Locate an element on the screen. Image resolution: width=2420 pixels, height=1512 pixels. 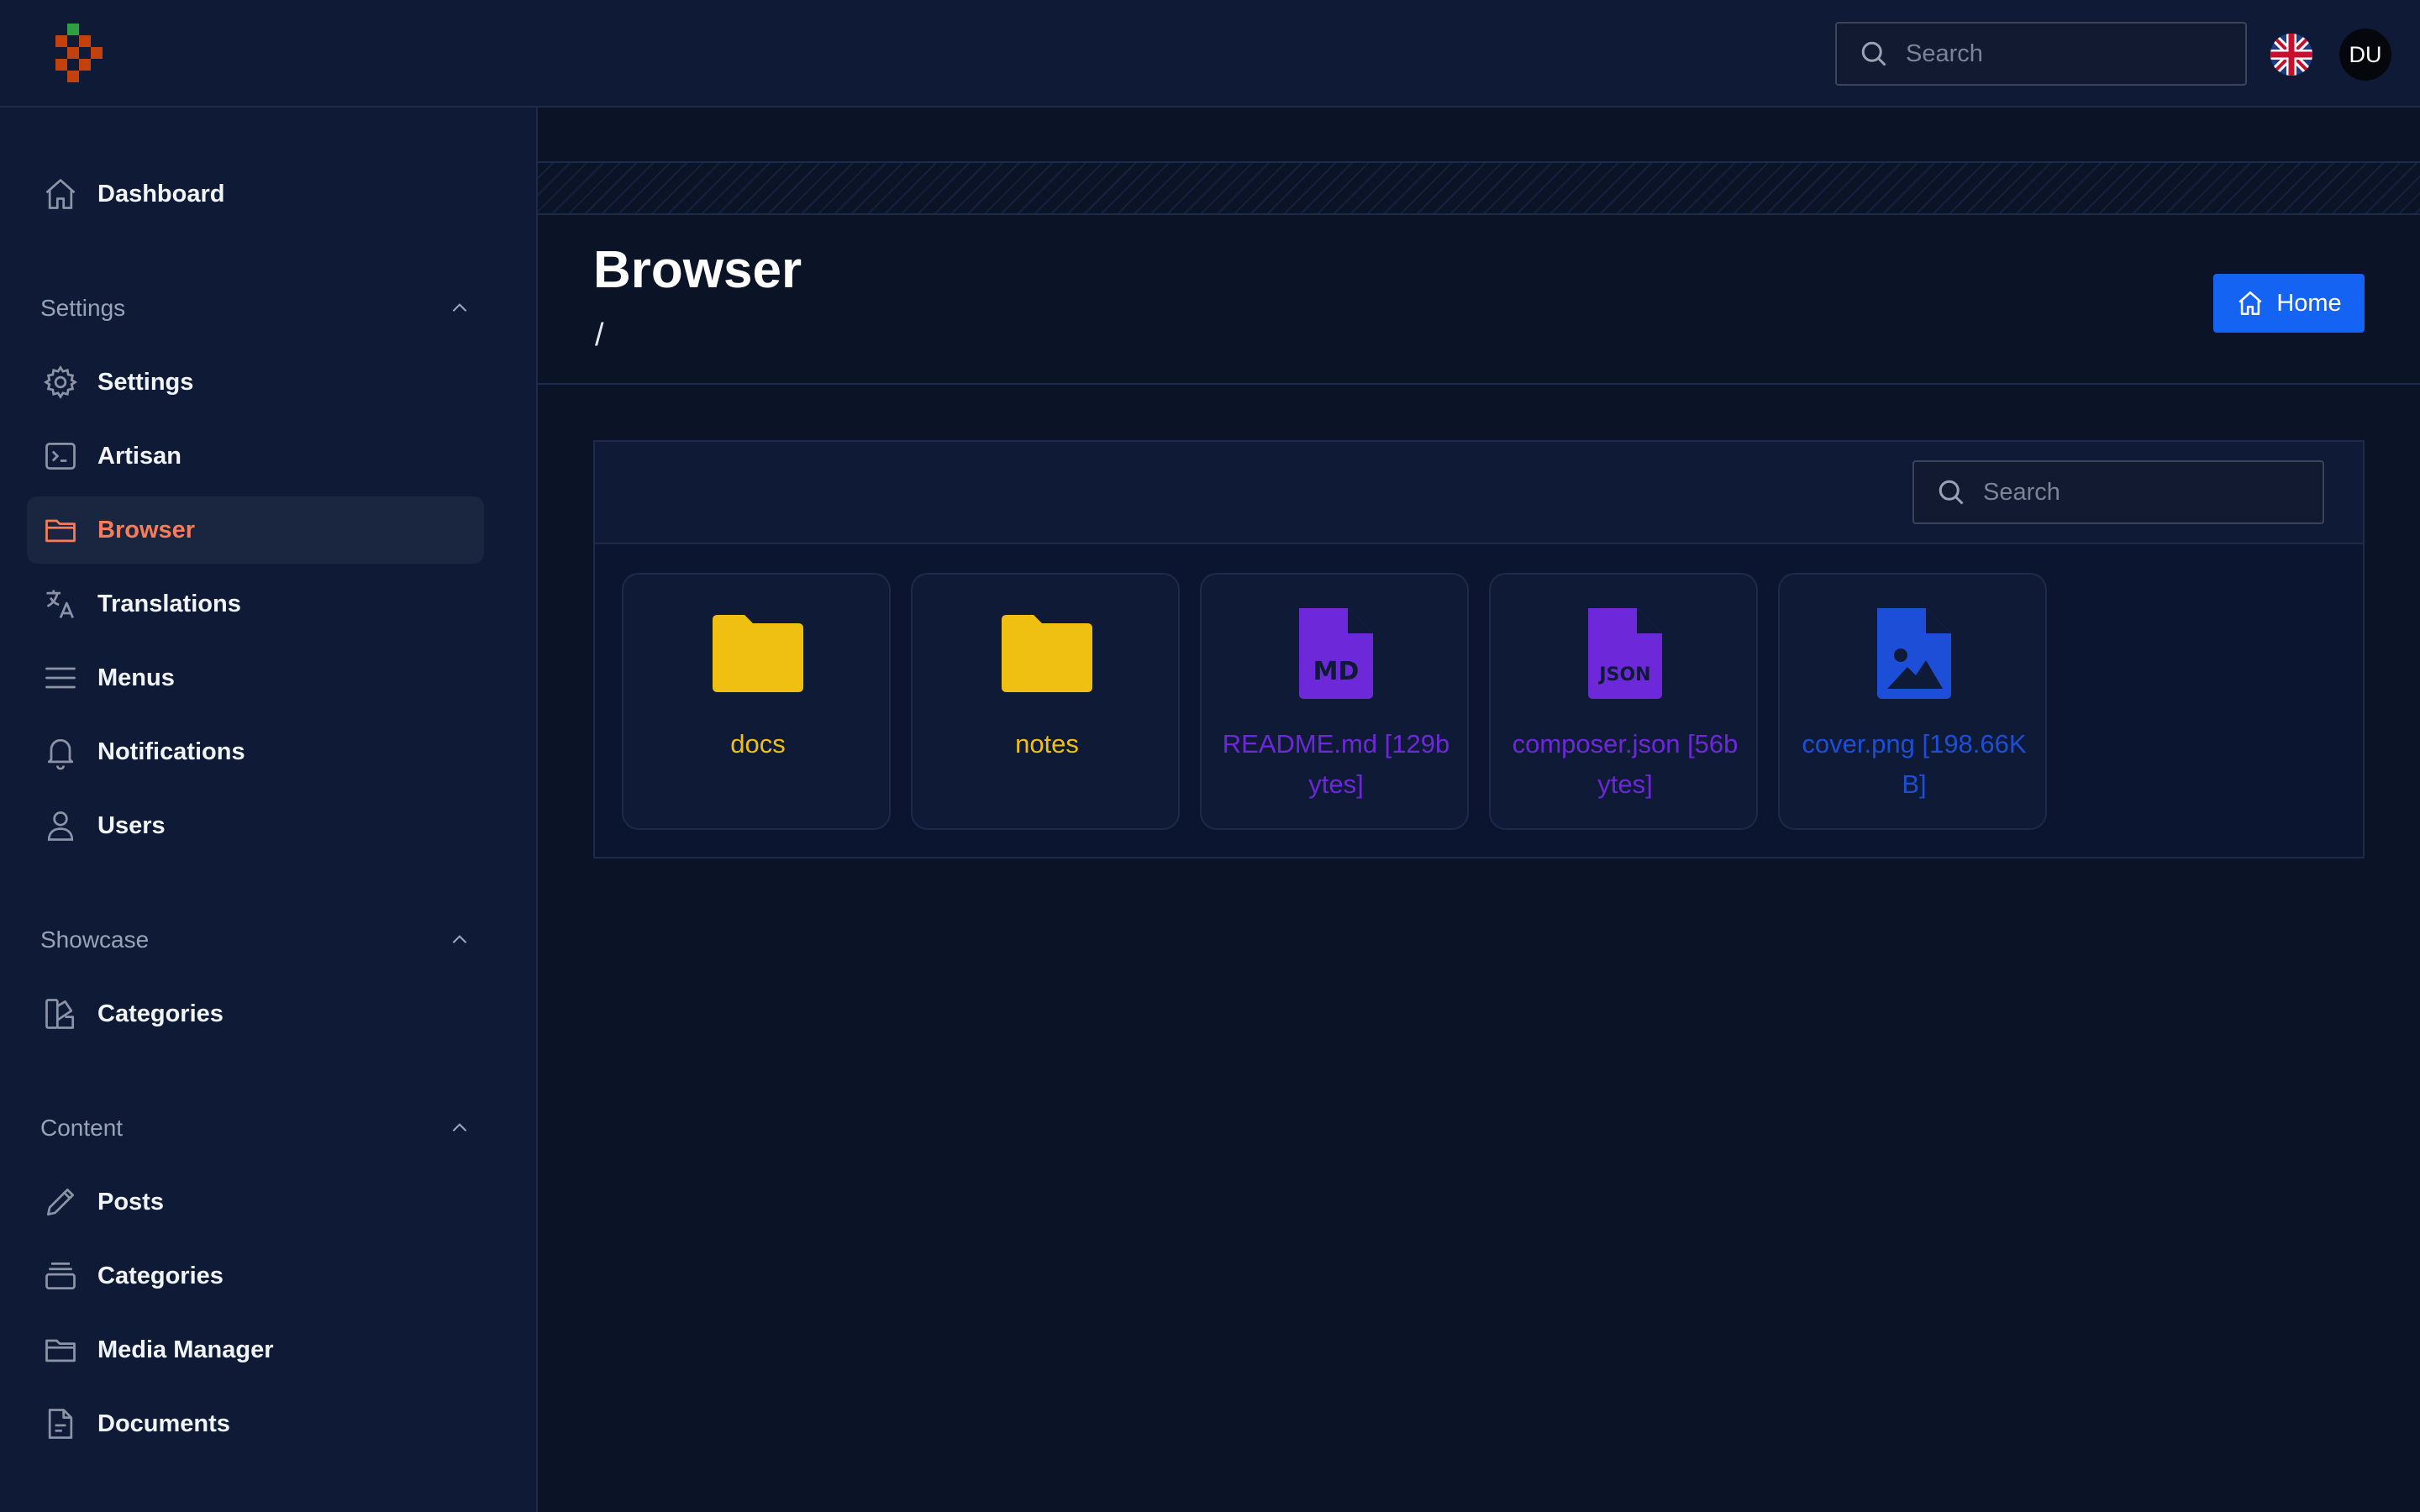
app-logo is located at coordinates (79, 54).